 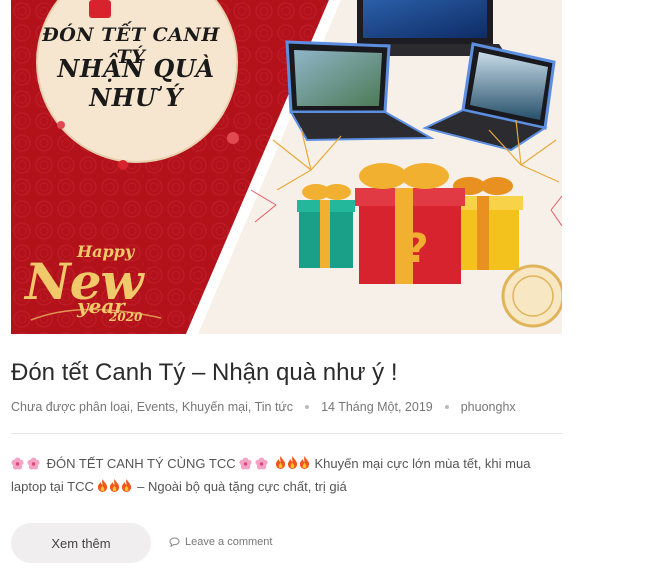 What do you see at coordinates (242, 486) in the screenshot?
I see `excerpt-text-3: – Ngoài bộ quà tặng cực chất, trị giá` at bounding box center [242, 486].